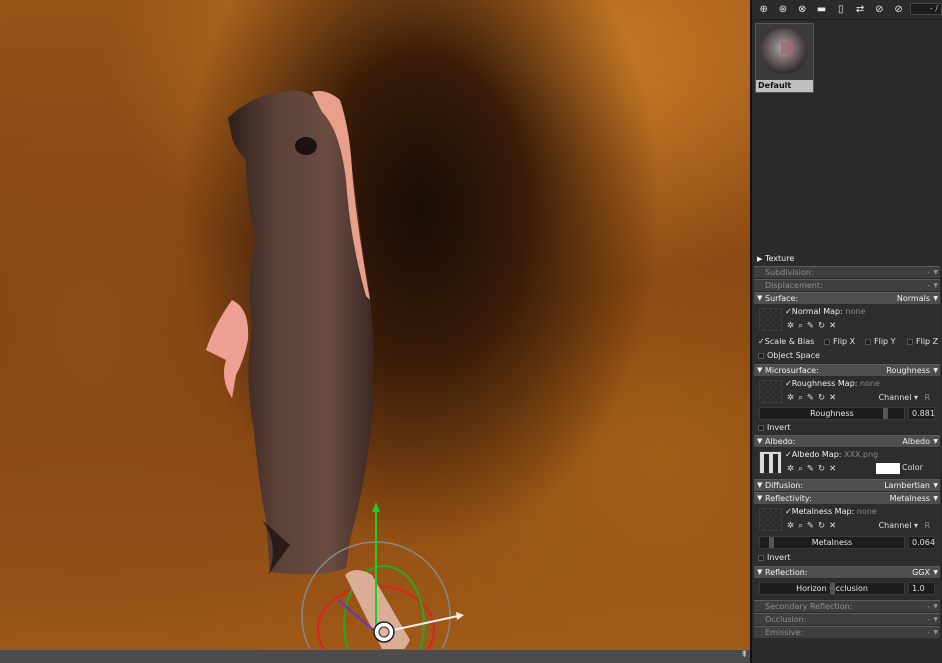 The image size is (942, 663). I want to click on microsurface-header: ▼ Microsurface: Roughness ▼, so click(847, 370).